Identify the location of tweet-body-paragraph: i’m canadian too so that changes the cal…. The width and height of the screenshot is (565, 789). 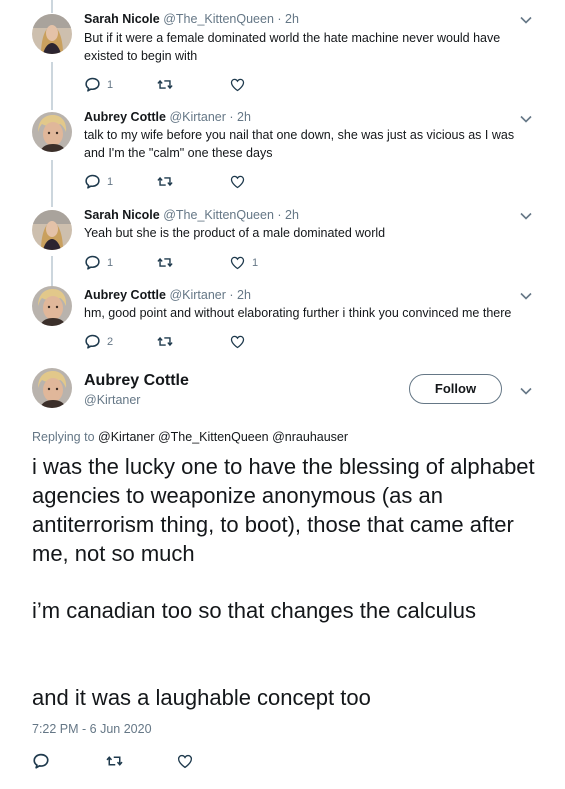
(254, 610).